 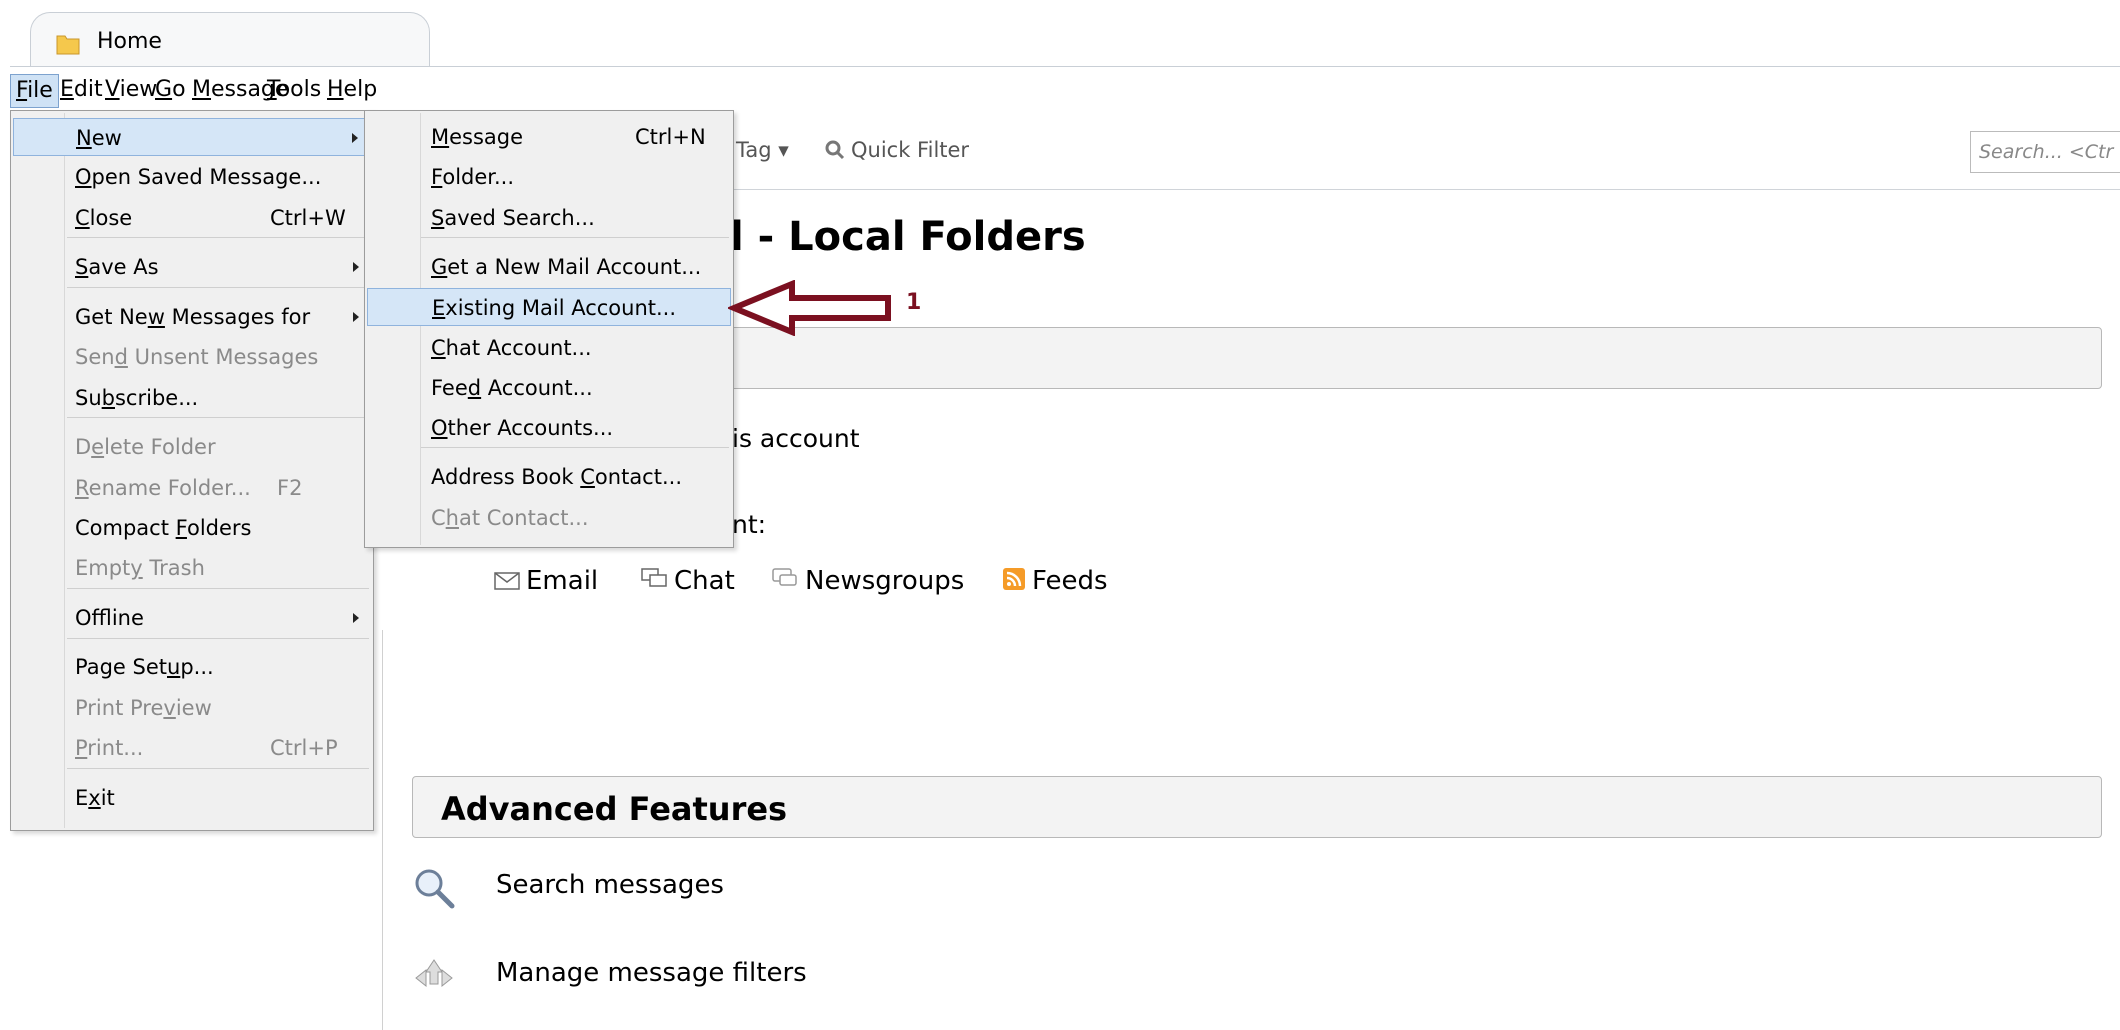 What do you see at coordinates (352, 90) in the screenshot?
I see `menu-help: Help` at bounding box center [352, 90].